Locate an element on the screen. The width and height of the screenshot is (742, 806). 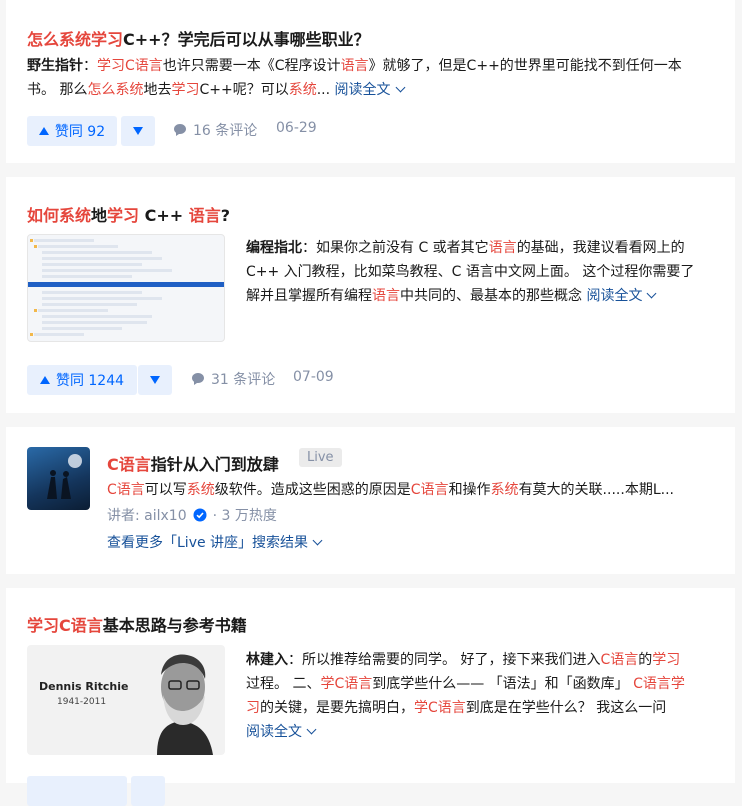
verified-icon is located at coordinates (200, 515).